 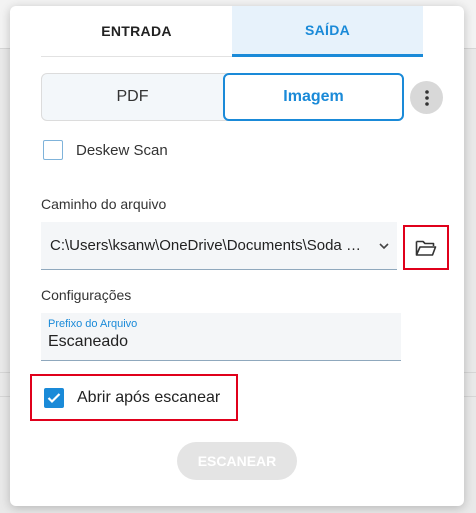 What do you see at coordinates (88, 342) in the screenshot?
I see `file-prefix-input: Escaneado` at bounding box center [88, 342].